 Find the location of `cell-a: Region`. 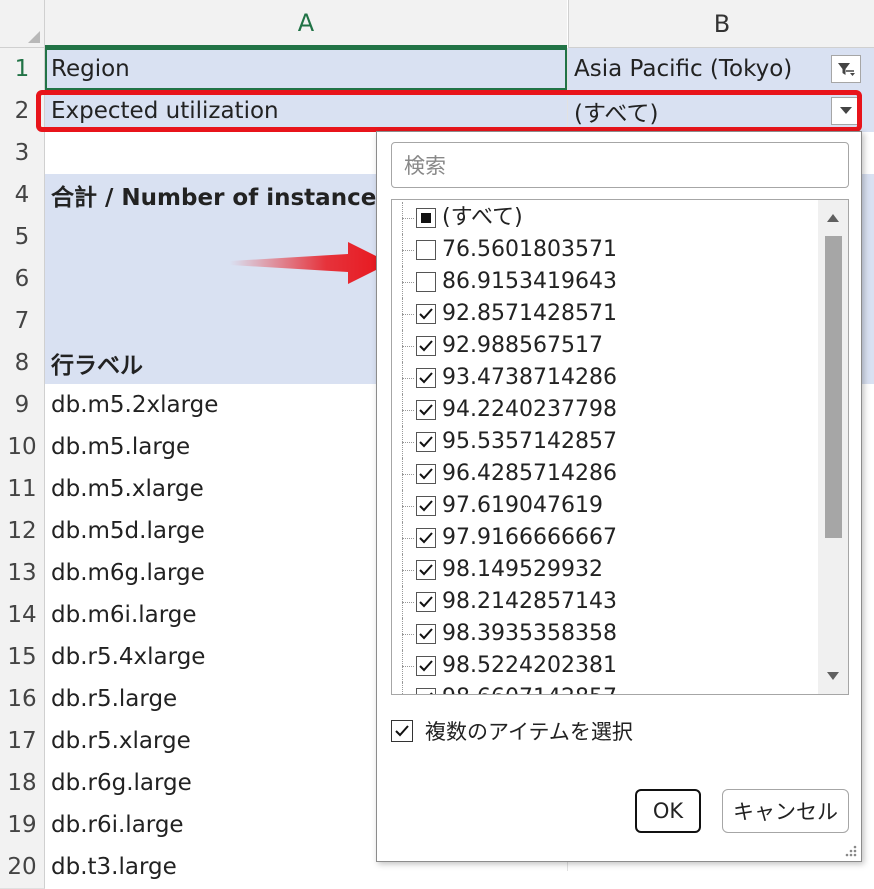

cell-a: Region is located at coordinates (306, 69).